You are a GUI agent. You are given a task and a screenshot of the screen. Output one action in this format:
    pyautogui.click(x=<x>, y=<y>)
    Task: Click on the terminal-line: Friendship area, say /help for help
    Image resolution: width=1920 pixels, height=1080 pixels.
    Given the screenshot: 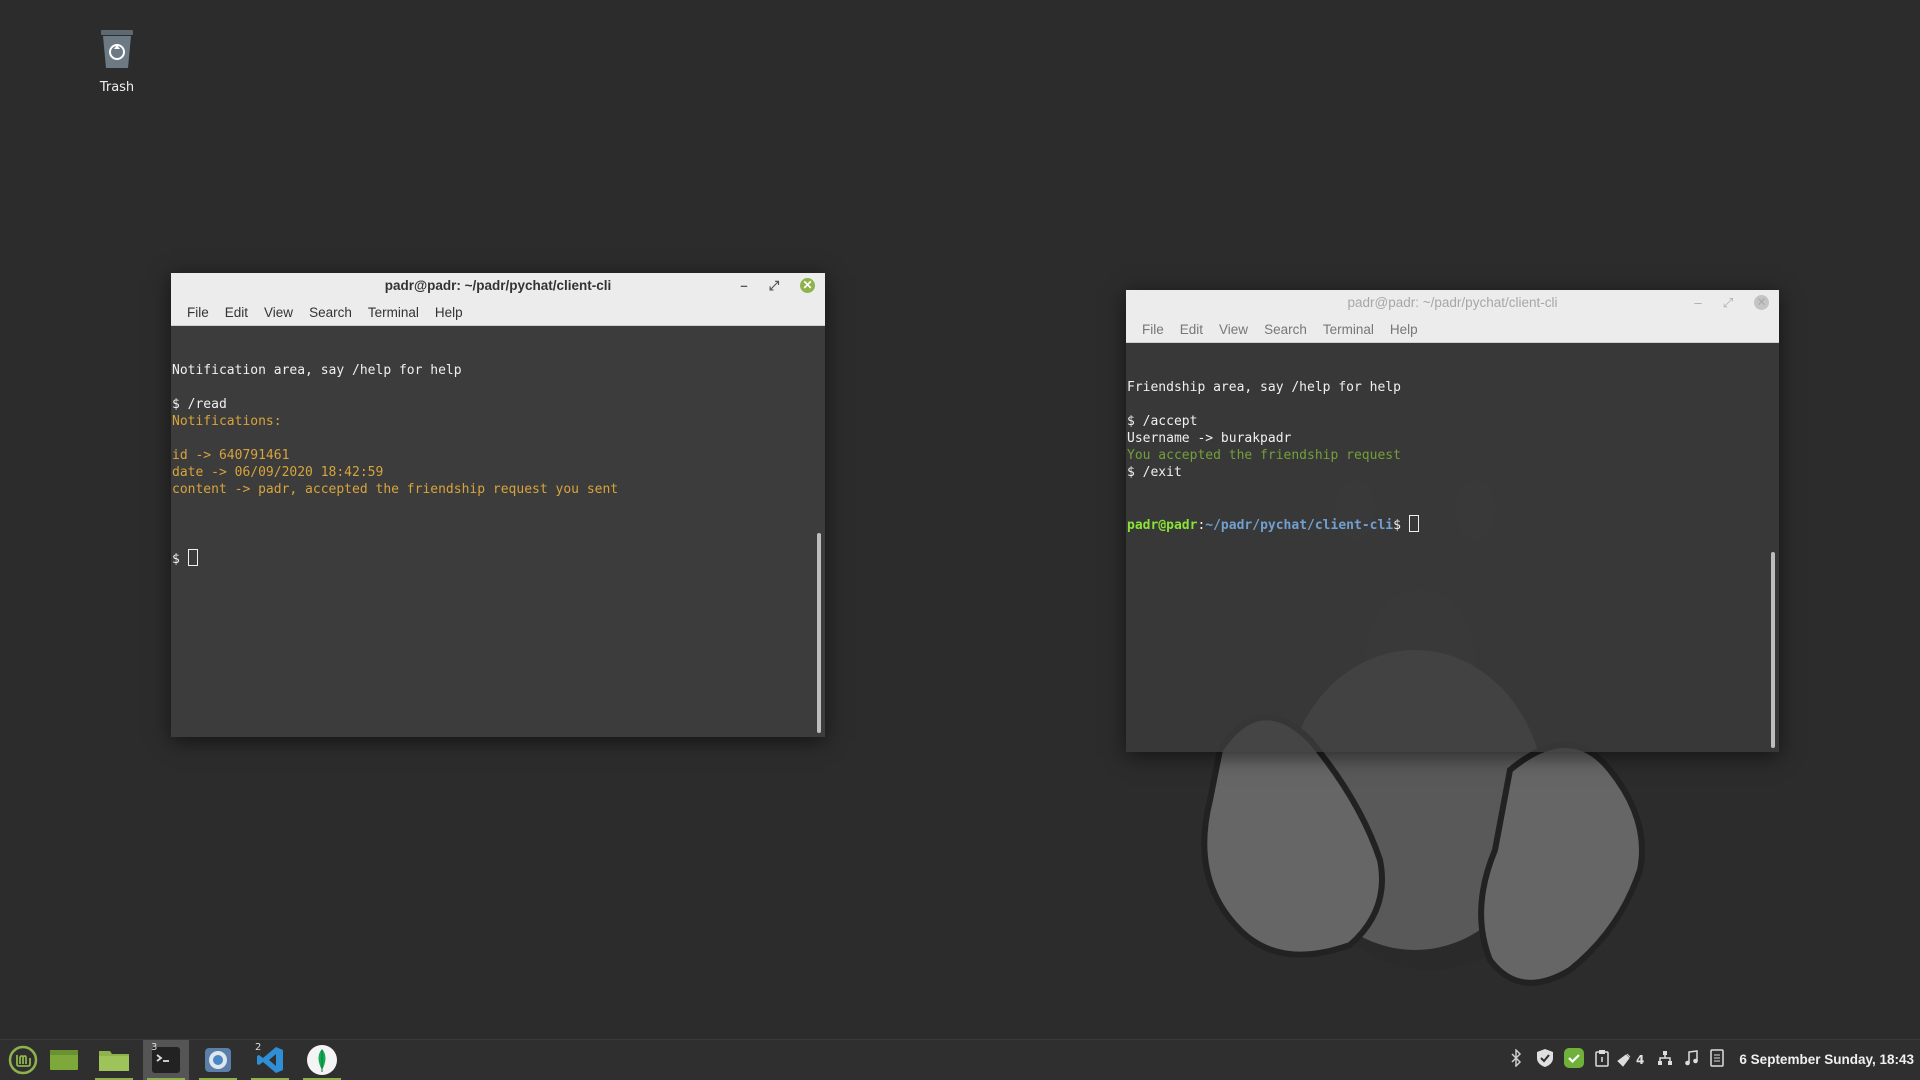 What is the action you would take?
    pyautogui.click(x=1264, y=387)
    